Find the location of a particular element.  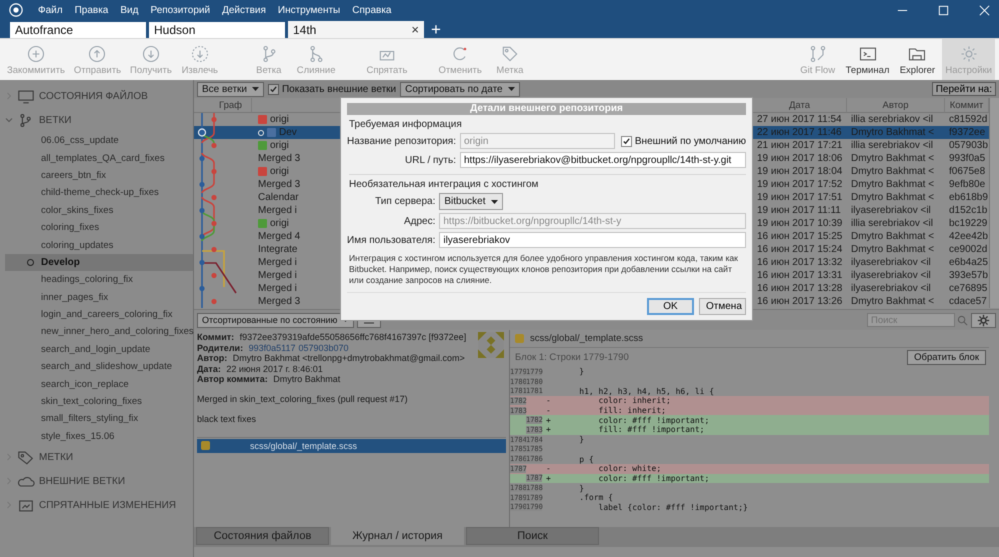

menu-item: Репозиторий is located at coordinates (180, 10).